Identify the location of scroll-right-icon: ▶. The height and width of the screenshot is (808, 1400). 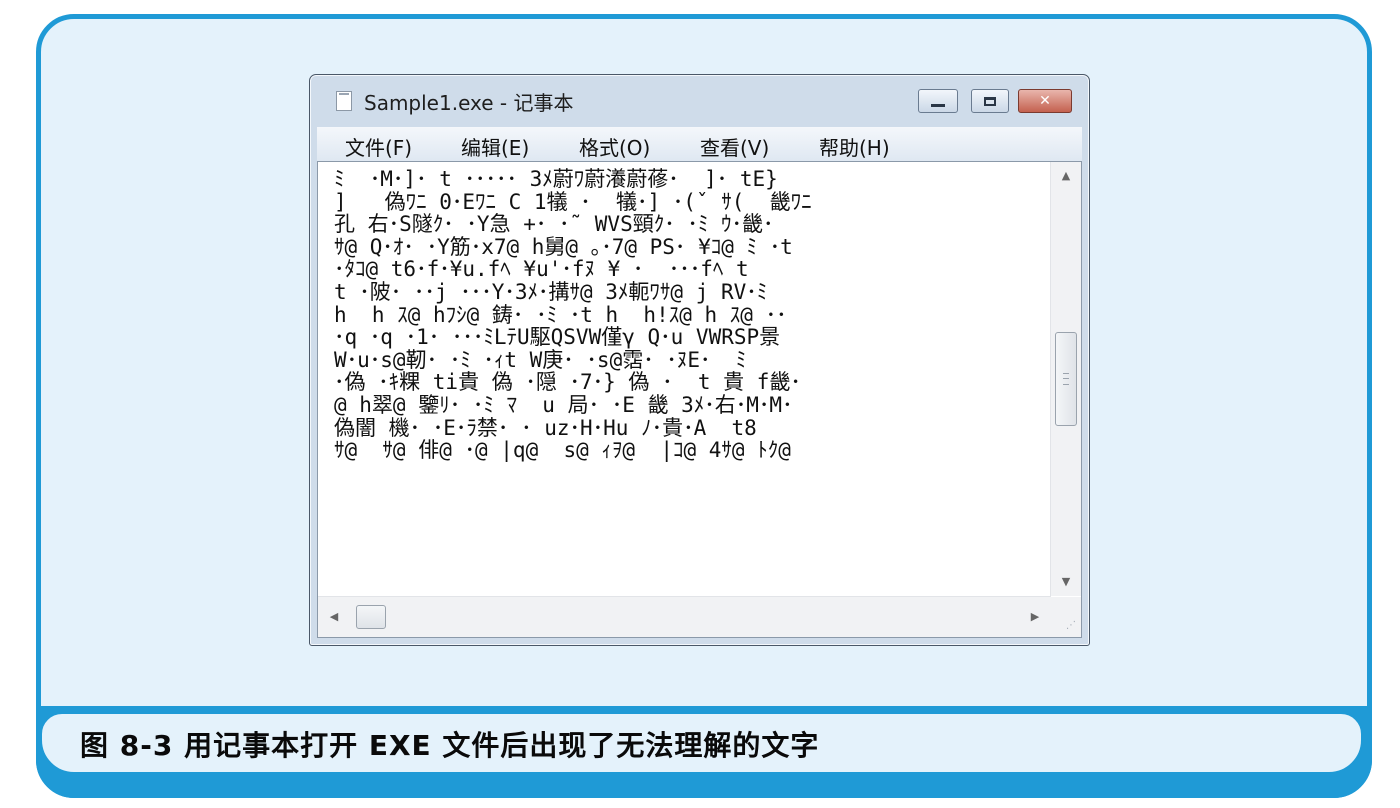
(1035, 617).